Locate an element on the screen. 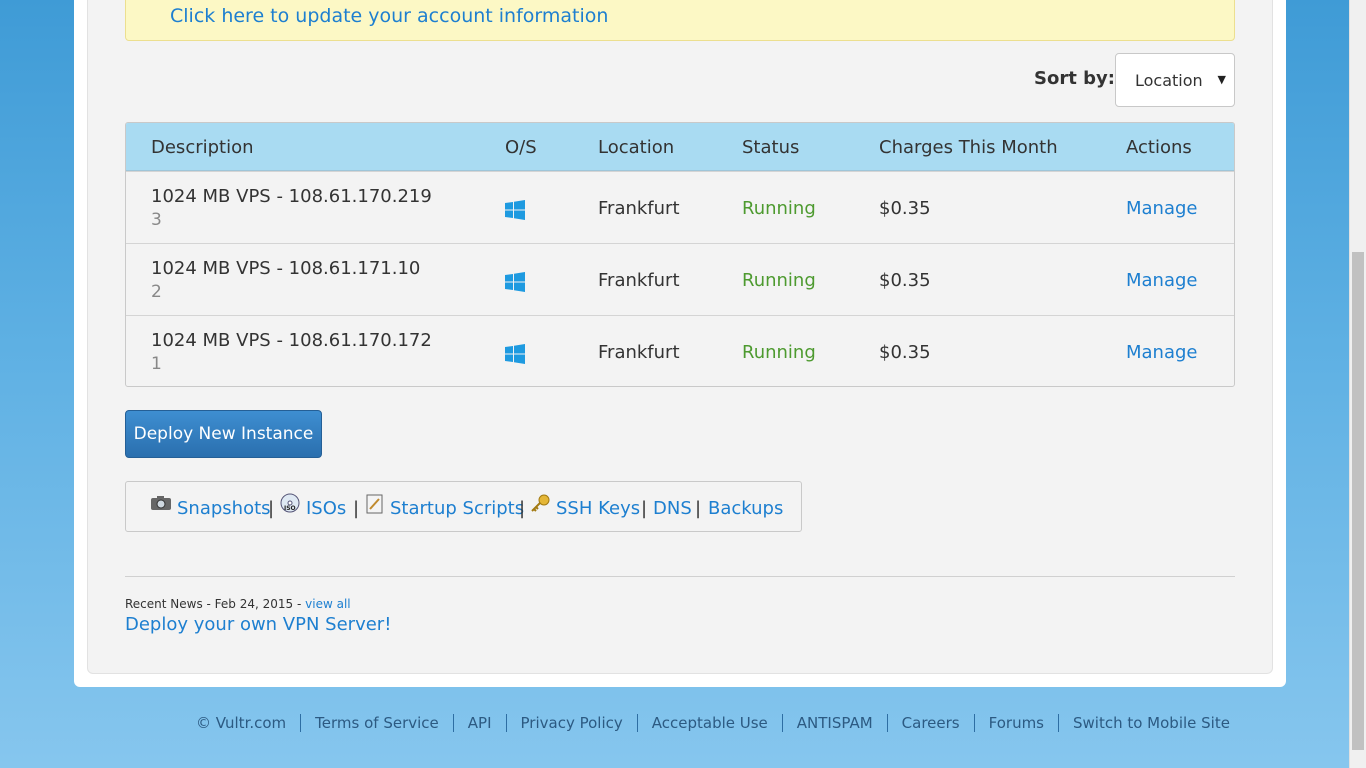  header-charges: Charges This Month is located at coordinates (968, 147).